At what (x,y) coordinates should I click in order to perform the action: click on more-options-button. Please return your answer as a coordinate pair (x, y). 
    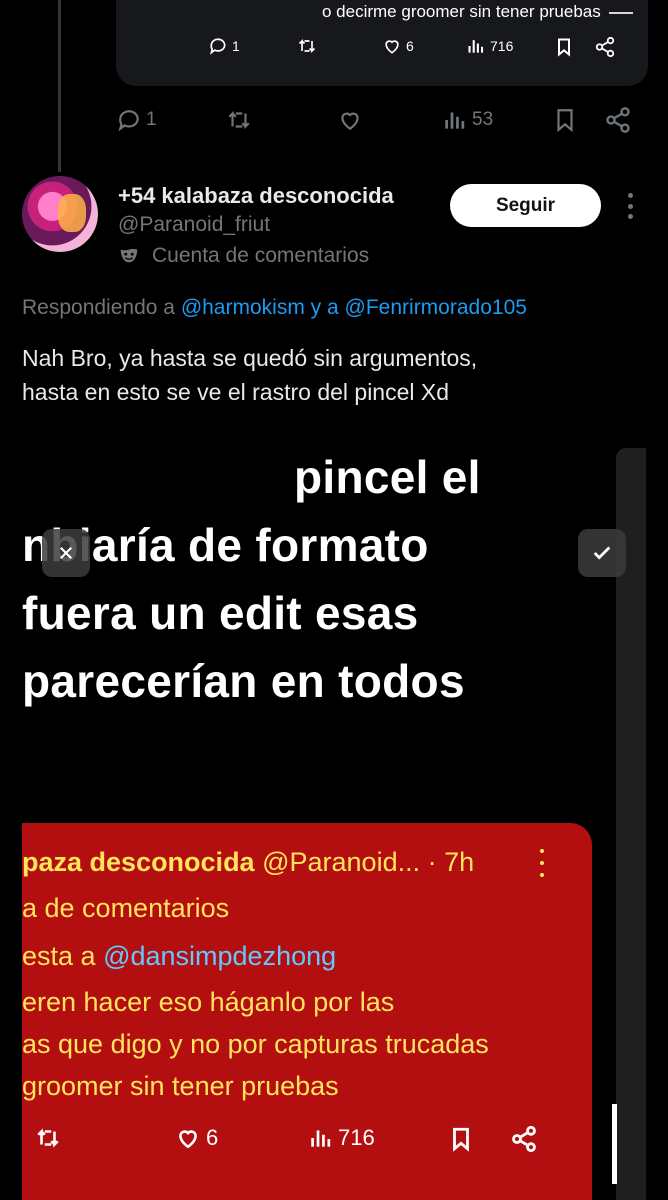
    Looking at the image, I should click on (630, 206).